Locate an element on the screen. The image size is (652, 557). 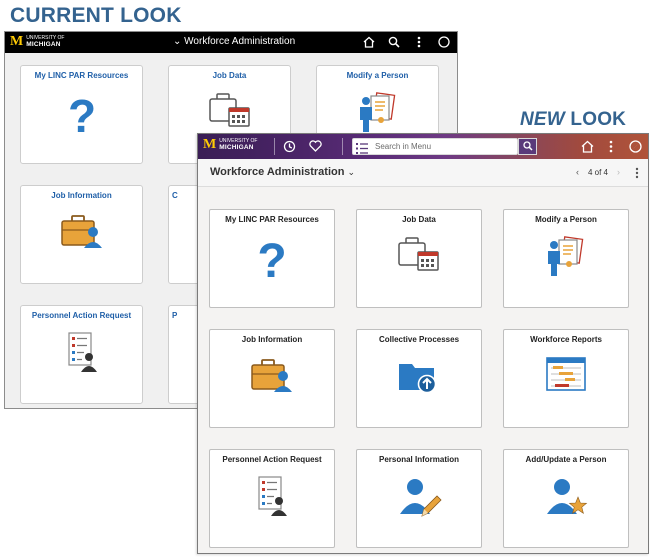
tile-label: Workforce Reports is located at coordinates (566, 339).